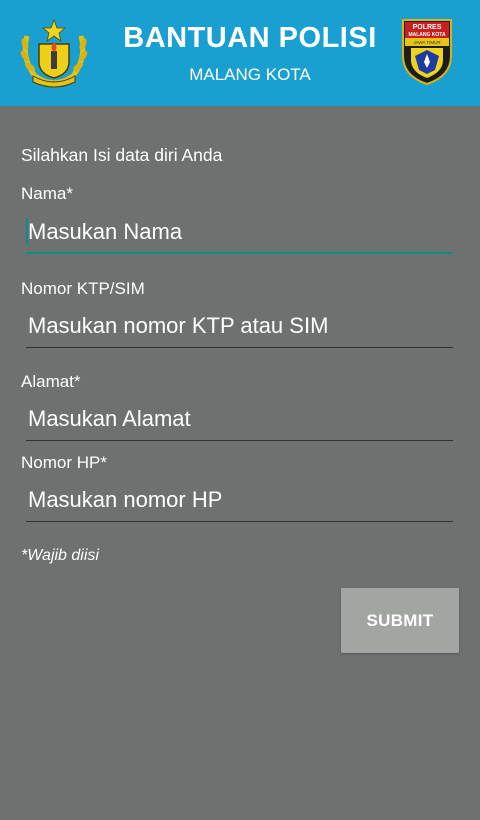 This screenshot has height=820, width=480. I want to click on polres-badge-icon: POLRES MALANG KOTA JAWA TIMUR, so click(427, 52).